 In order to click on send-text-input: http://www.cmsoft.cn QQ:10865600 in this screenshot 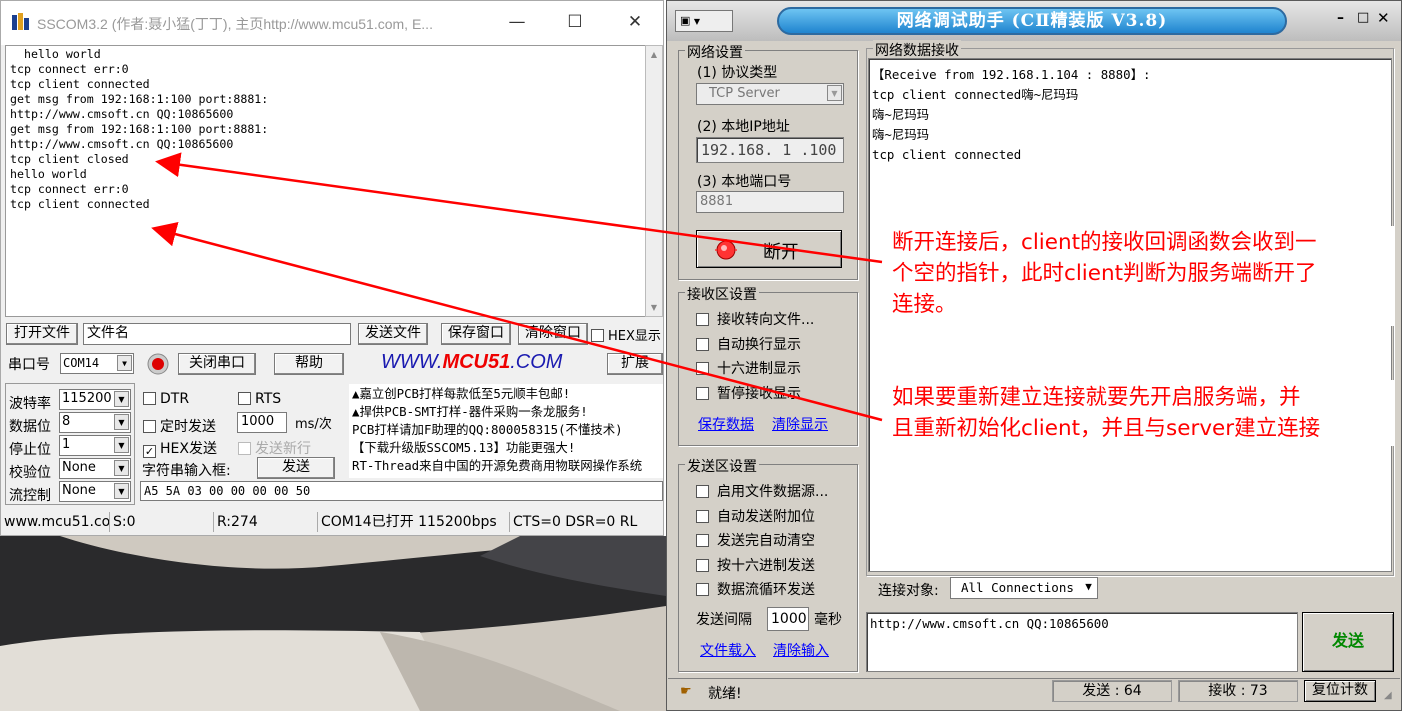, I will do `click(1082, 642)`.